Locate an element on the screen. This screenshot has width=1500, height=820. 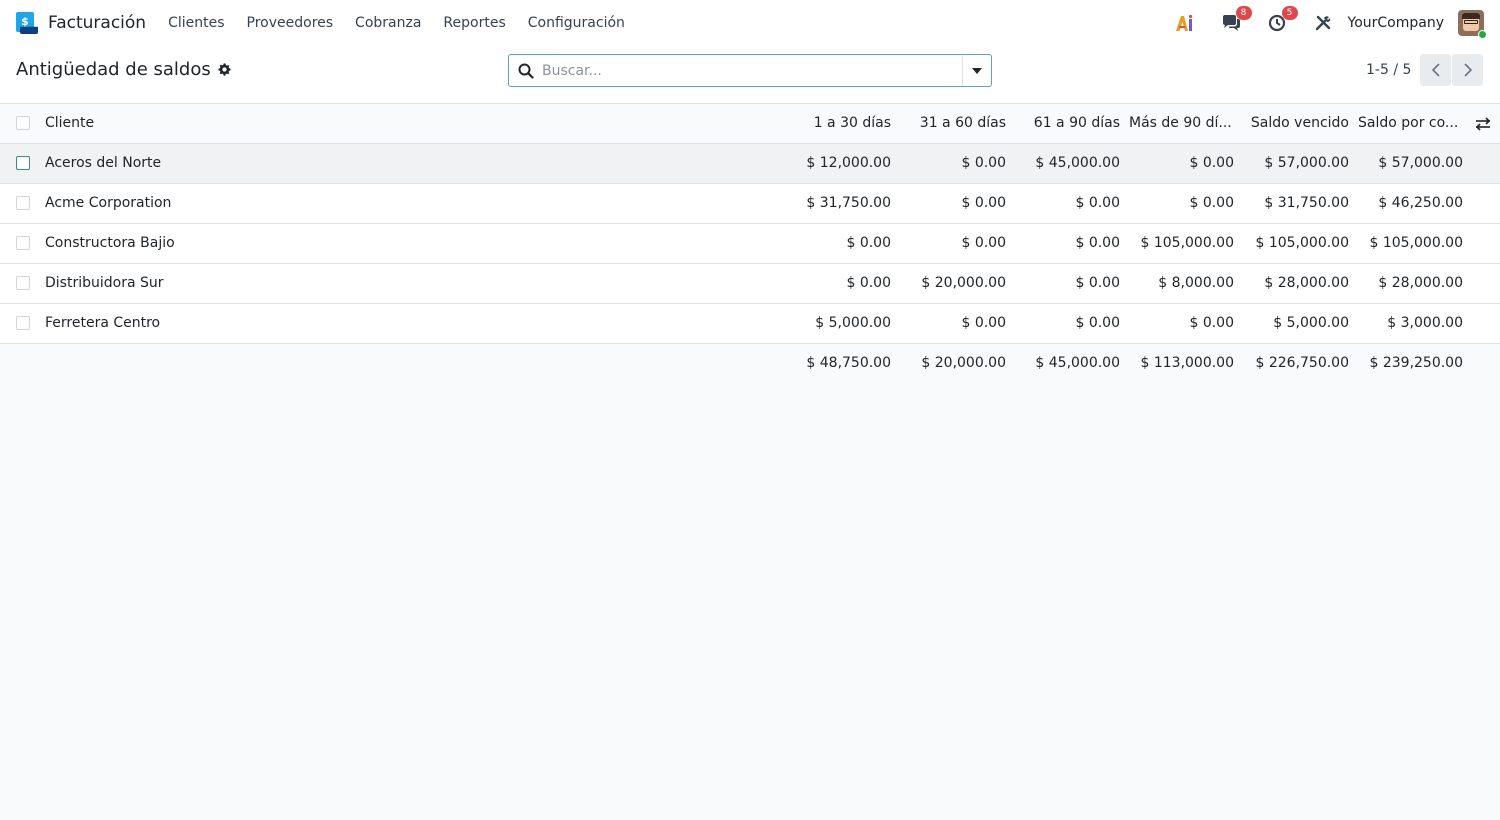
page-title-text: Antigüedad de saldos is located at coordinates (113, 69).